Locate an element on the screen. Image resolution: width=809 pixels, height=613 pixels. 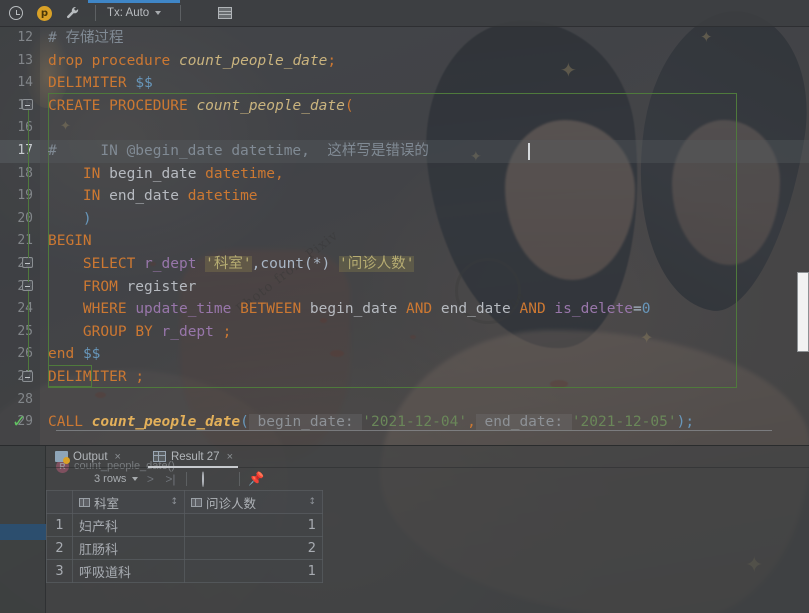
cell-dept: 肛肠科 is located at coordinates (128, 548).